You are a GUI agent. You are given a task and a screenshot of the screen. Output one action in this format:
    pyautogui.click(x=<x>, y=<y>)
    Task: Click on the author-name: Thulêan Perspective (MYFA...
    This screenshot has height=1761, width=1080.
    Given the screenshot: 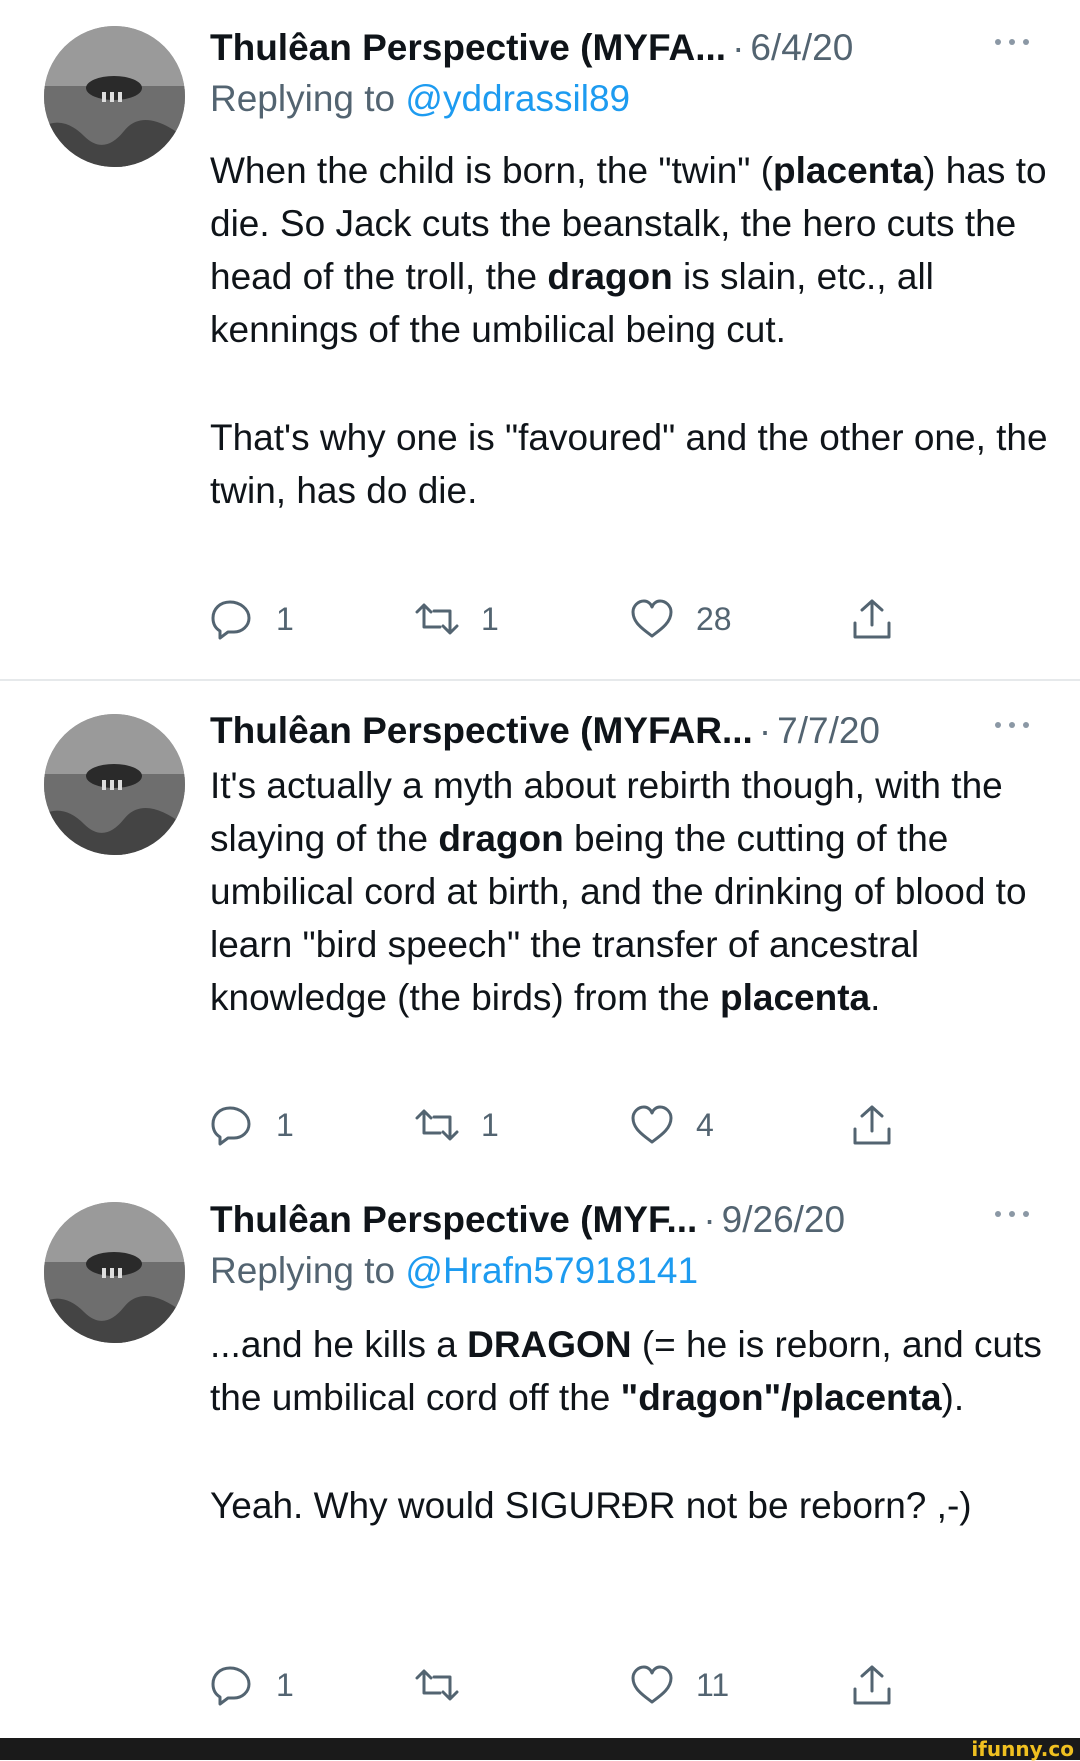 What is the action you would take?
    pyautogui.click(x=468, y=48)
    